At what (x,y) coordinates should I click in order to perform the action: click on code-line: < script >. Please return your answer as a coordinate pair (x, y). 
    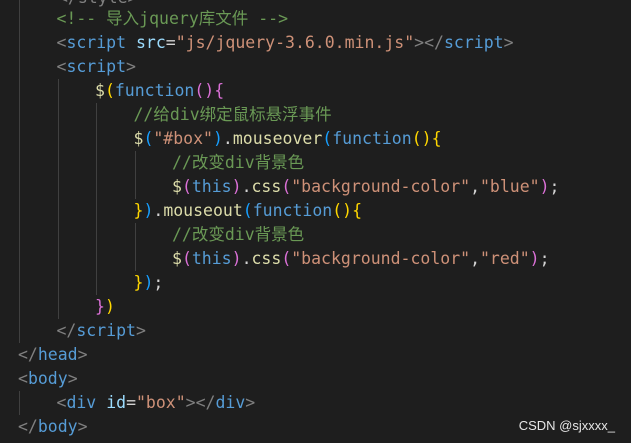
    Looking at the image, I should click on (96, 67).